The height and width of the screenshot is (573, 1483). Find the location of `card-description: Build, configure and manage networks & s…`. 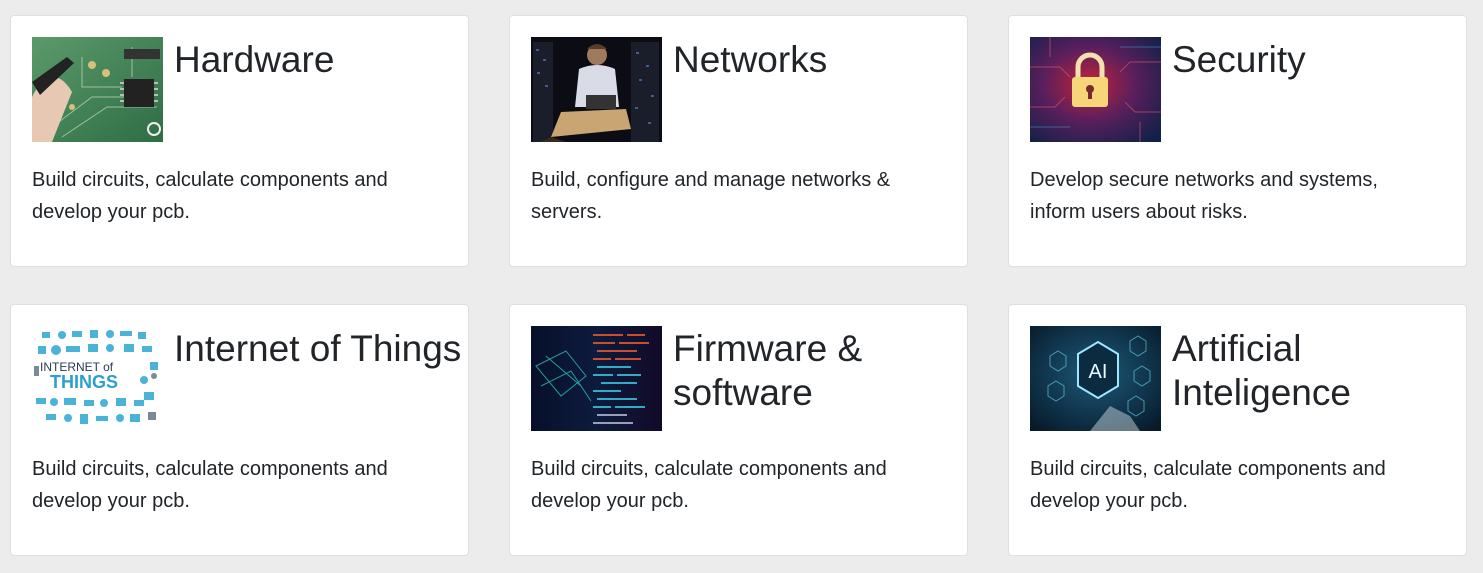

card-description: Build, configure and manage networks & s… is located at coordinates (711, 196).